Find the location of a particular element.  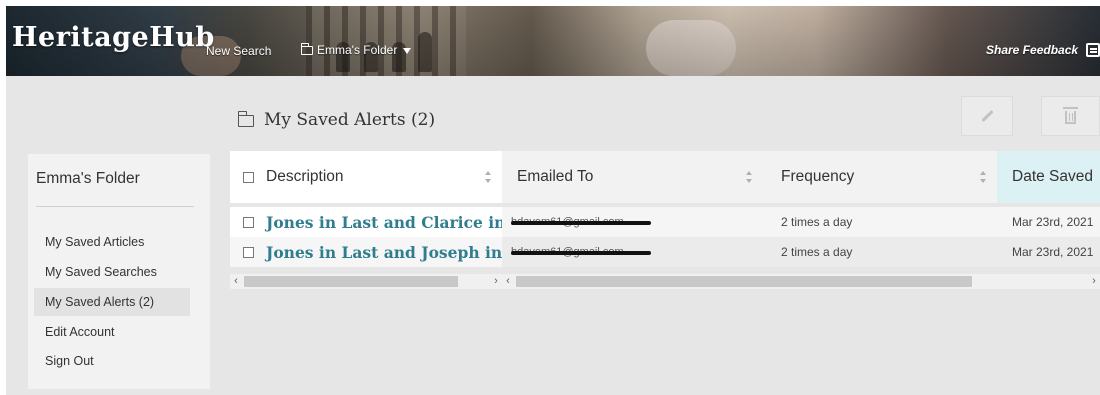

sidebar-item-saved-articles: My Saved Articles is located at coordinates (112, 242).